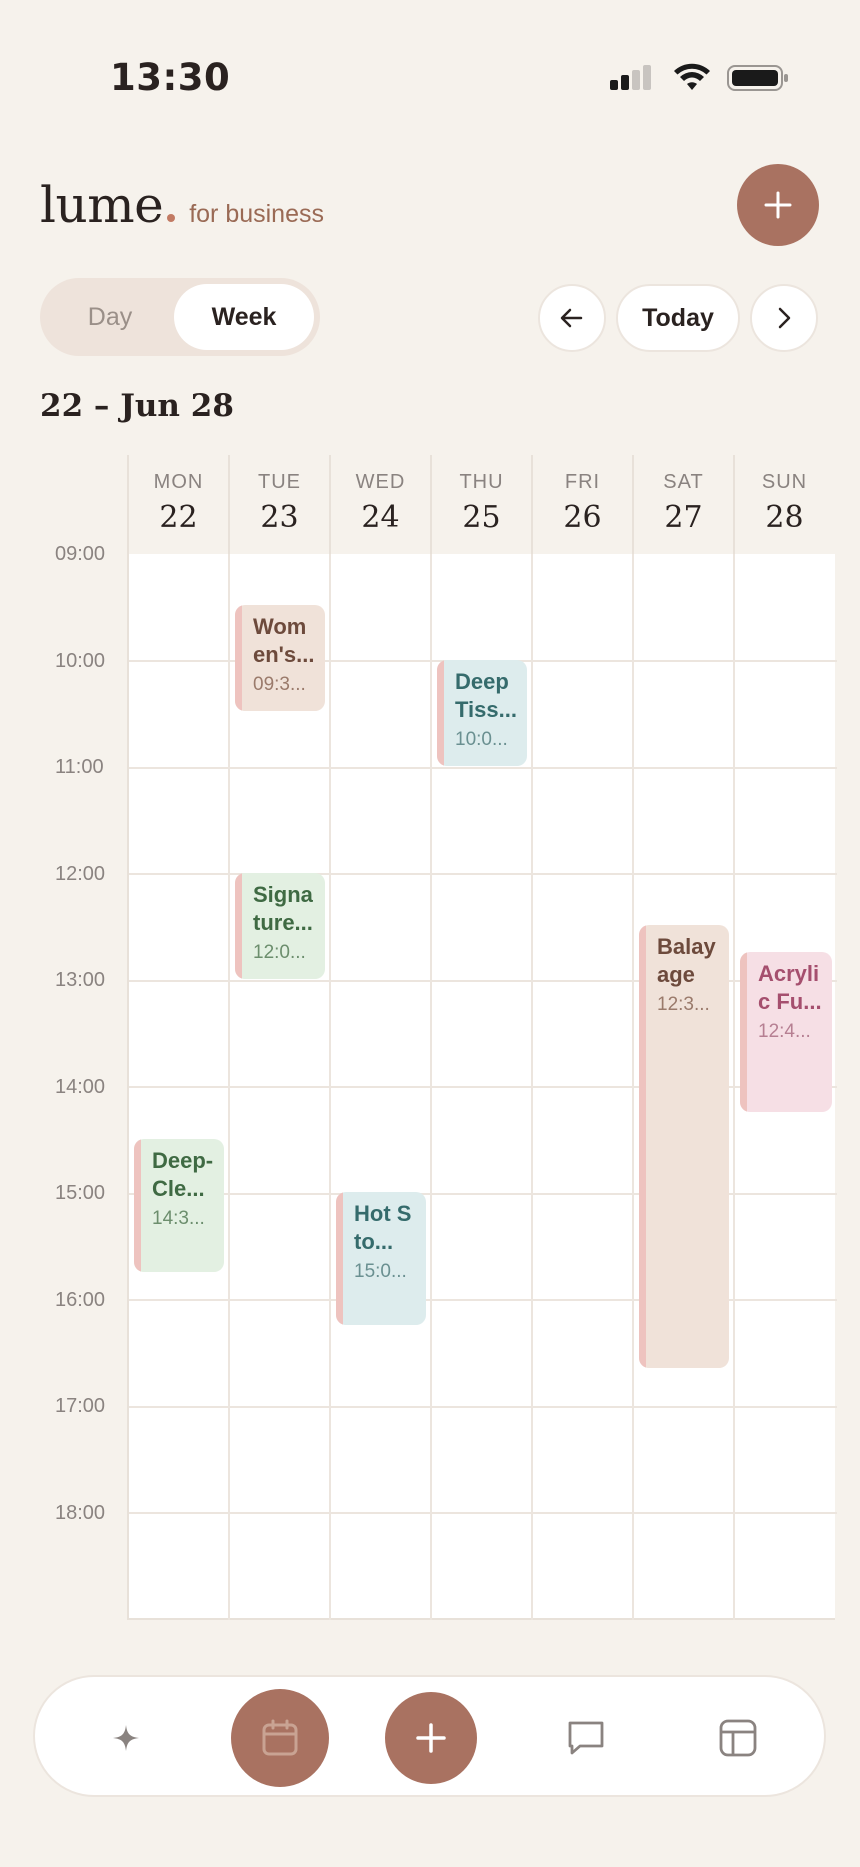  I want to click on day-header-sun: SUN 28, so click(783, 504).